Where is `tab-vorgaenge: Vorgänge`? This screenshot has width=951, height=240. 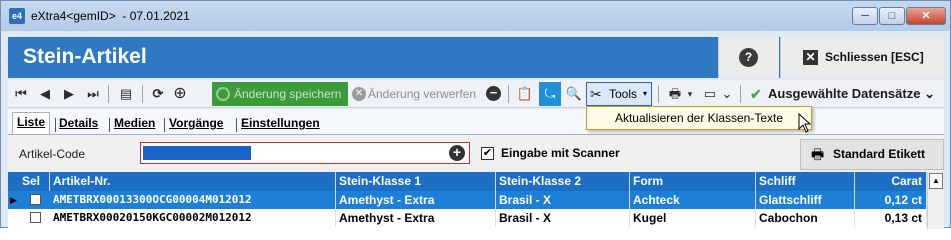
tab-vorgaenge: Vorgänge is located at coordinates (196, 123).